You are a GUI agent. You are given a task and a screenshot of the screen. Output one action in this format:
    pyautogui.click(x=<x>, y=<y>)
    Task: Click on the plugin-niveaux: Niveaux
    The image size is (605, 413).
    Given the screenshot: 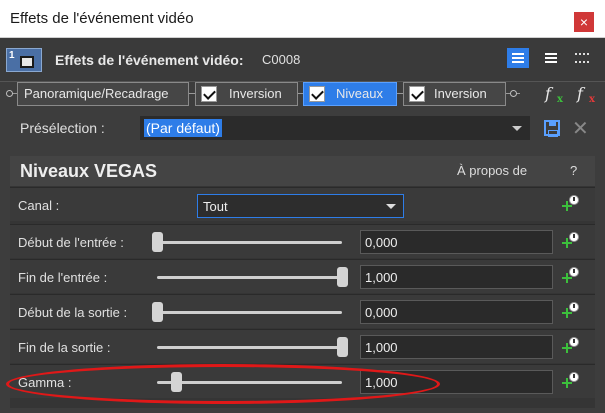 What is the action you would take?
    pyautogui.click(x=350, y=94)
    